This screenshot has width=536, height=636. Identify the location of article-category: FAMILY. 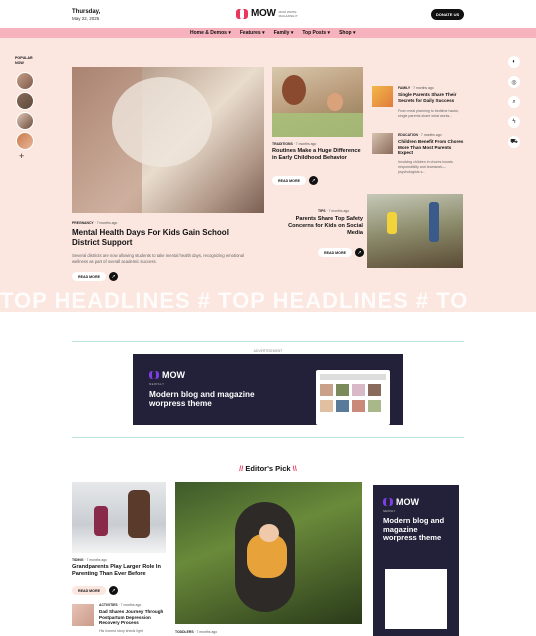
(404, 88).